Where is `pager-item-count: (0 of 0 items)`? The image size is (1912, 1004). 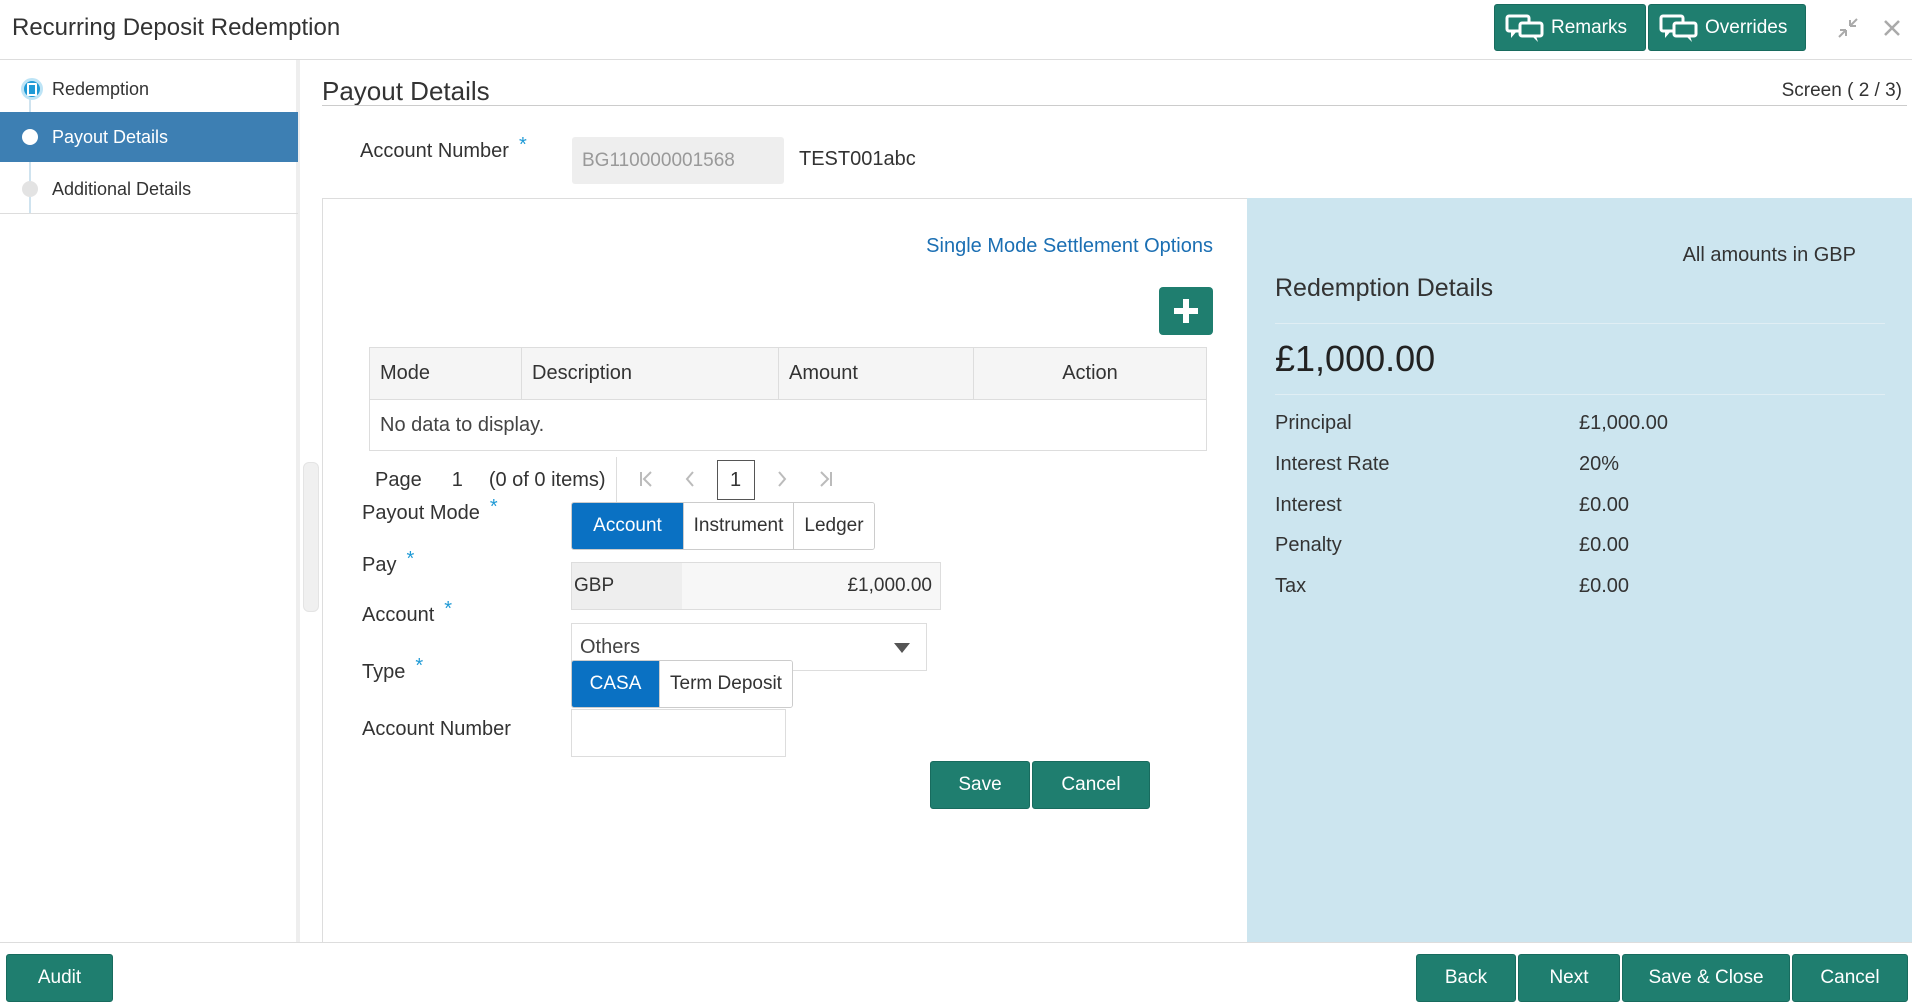
pager-item-count: (0 of 0 items) is located at coordinates (547, 479).